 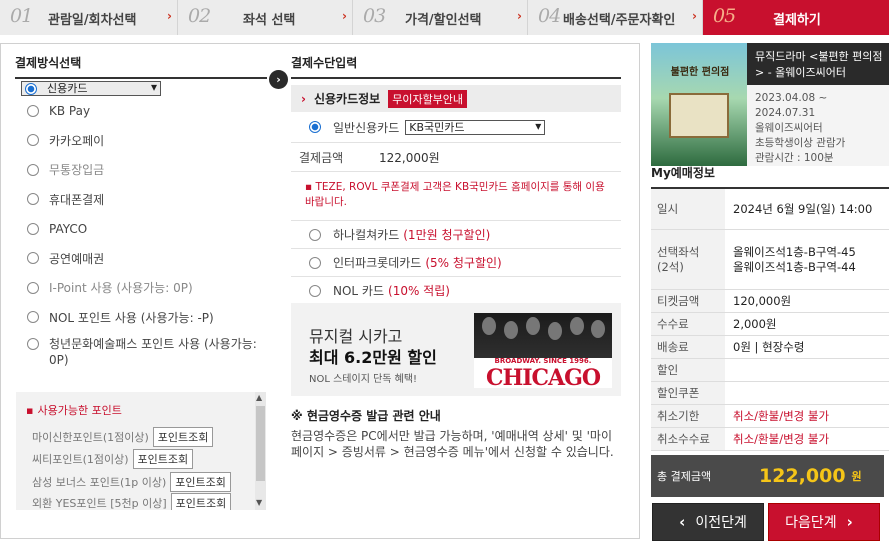 What do you see at coordinates (440, 17) in the screenshot?
I see `step-3: 03 가격/할인선택 ›` at bounding box center [440, 17].